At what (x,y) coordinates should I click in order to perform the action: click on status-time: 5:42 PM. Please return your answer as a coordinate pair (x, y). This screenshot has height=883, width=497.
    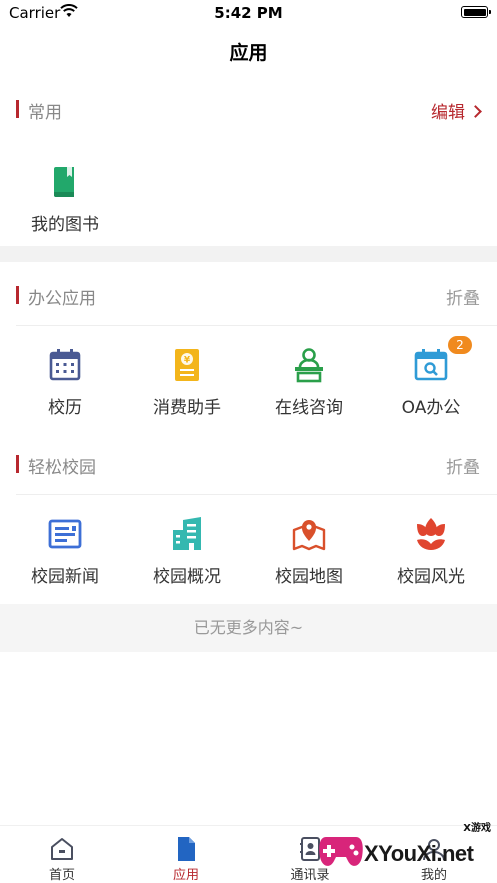
    Looking at the image, I should click on (248, 13).